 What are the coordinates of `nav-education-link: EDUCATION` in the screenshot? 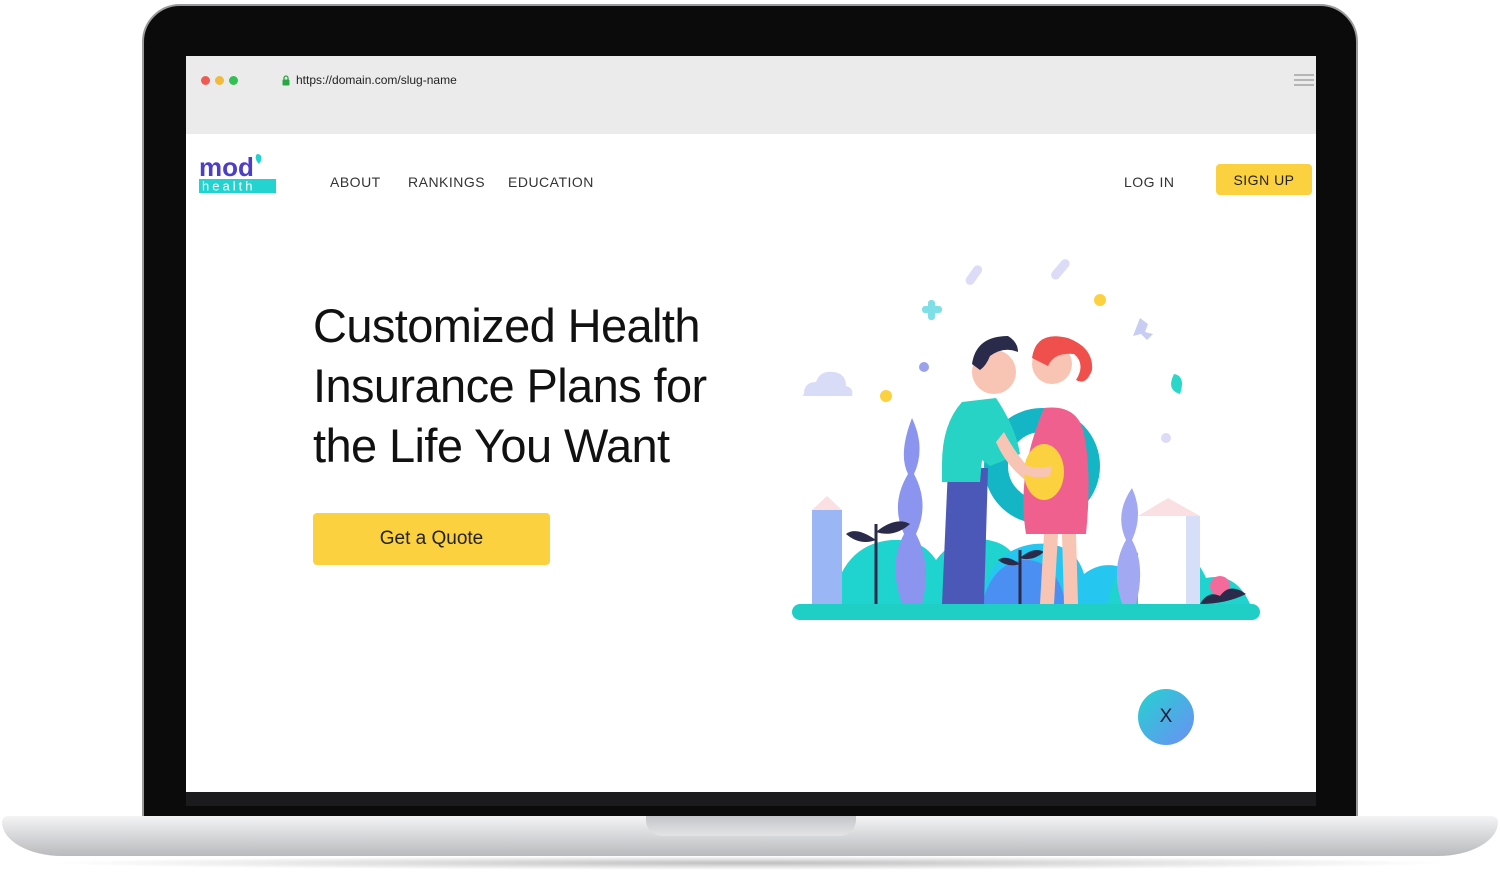 It's located at (551, 182).